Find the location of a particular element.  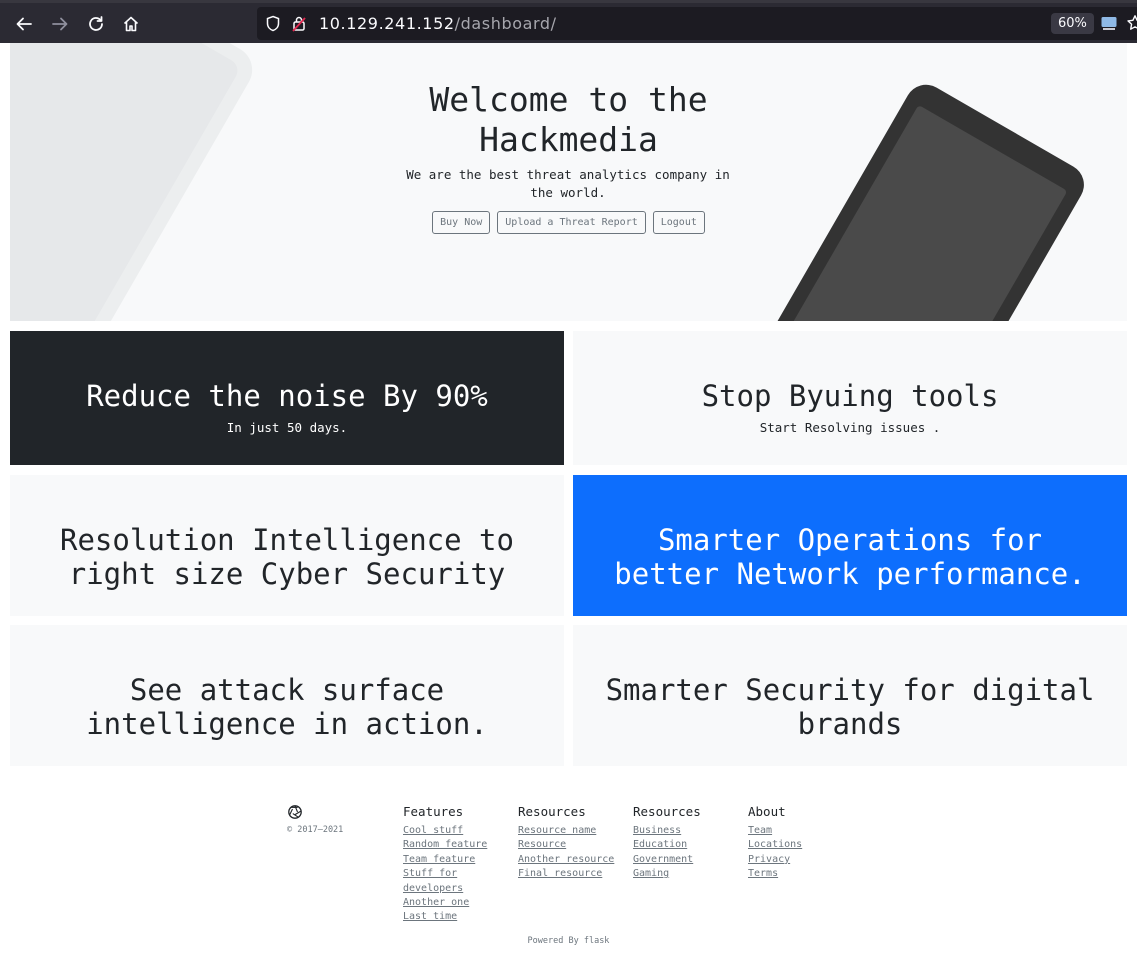

footer-link: Resource name is located at coordinates (573, 831).